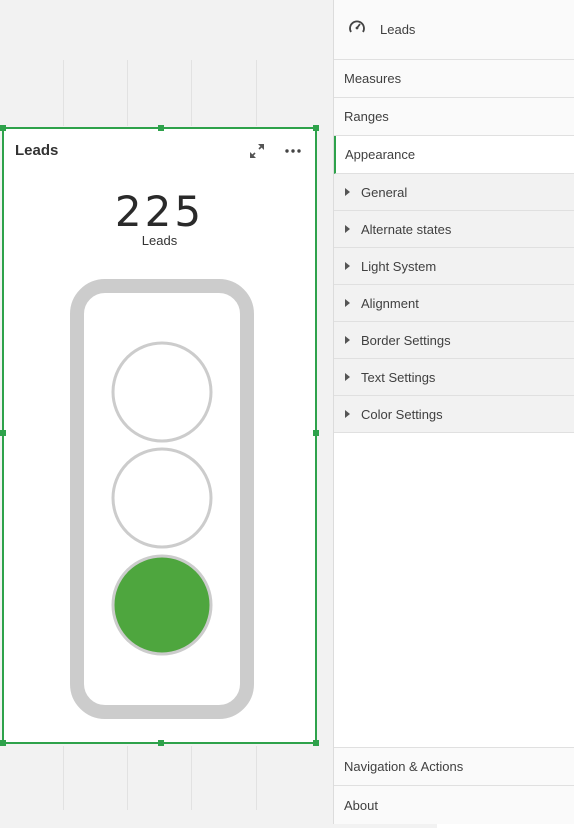  What do you see at coordinates (454, 767) in the screenshot?
I see `section-navigation-actions: Navigation & Actions` at bounding box center [454, 767].